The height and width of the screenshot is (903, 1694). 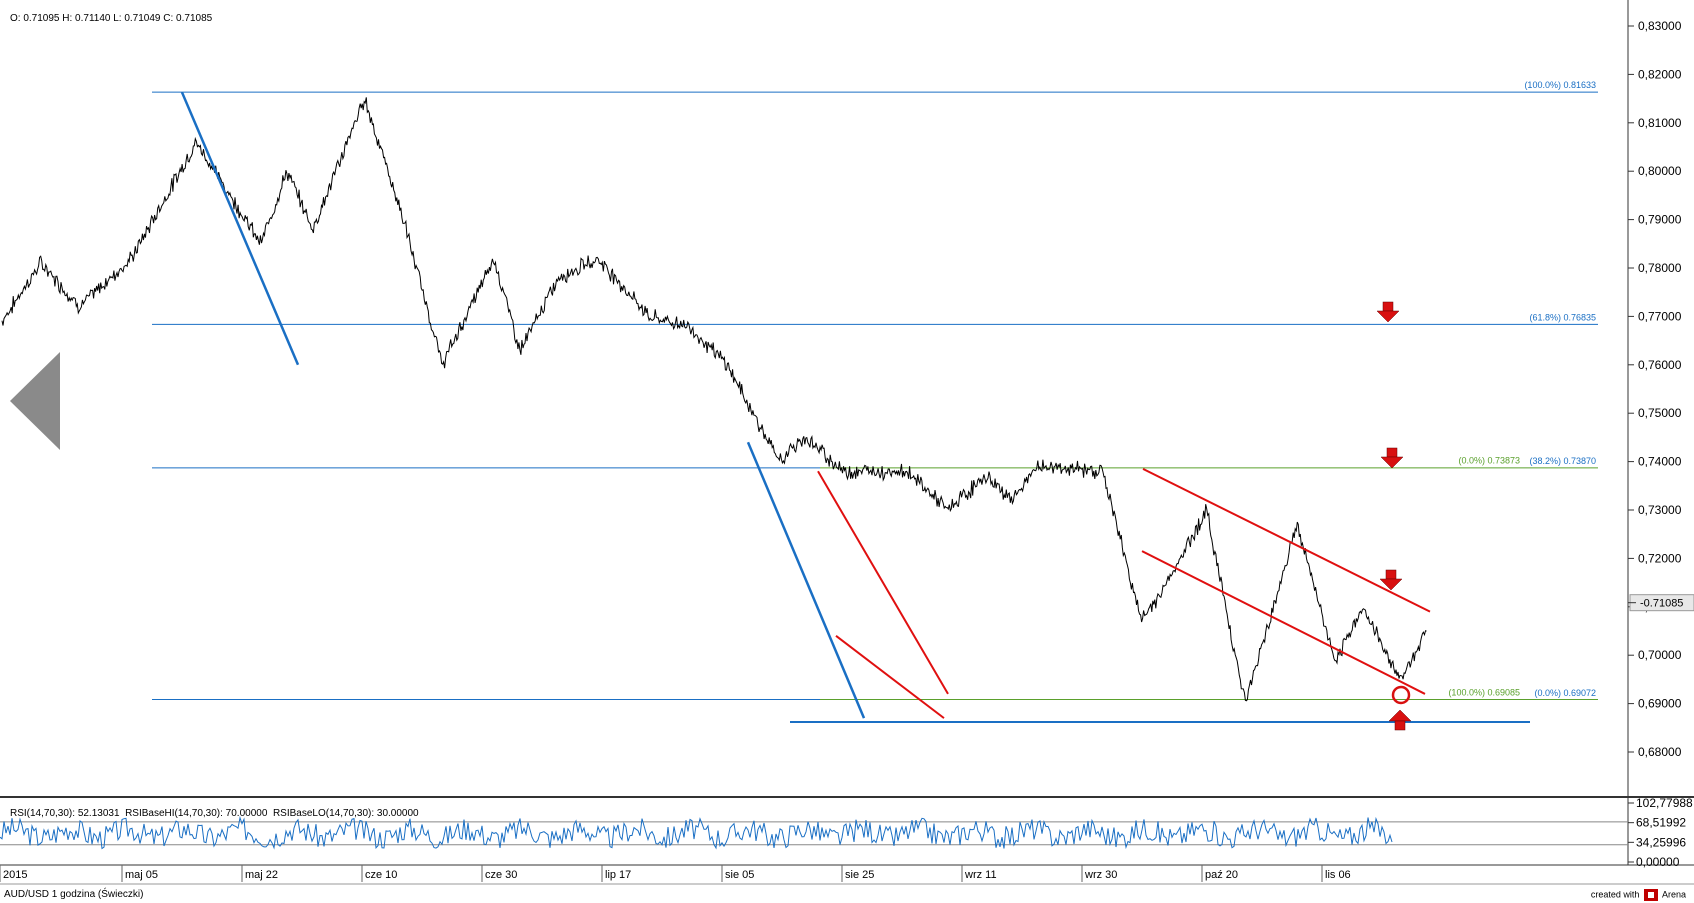 What do you see at coordinates (381, 875) in the screenshot?
I see `x-tick-label: cze 10` at bounding box center [381, 875].